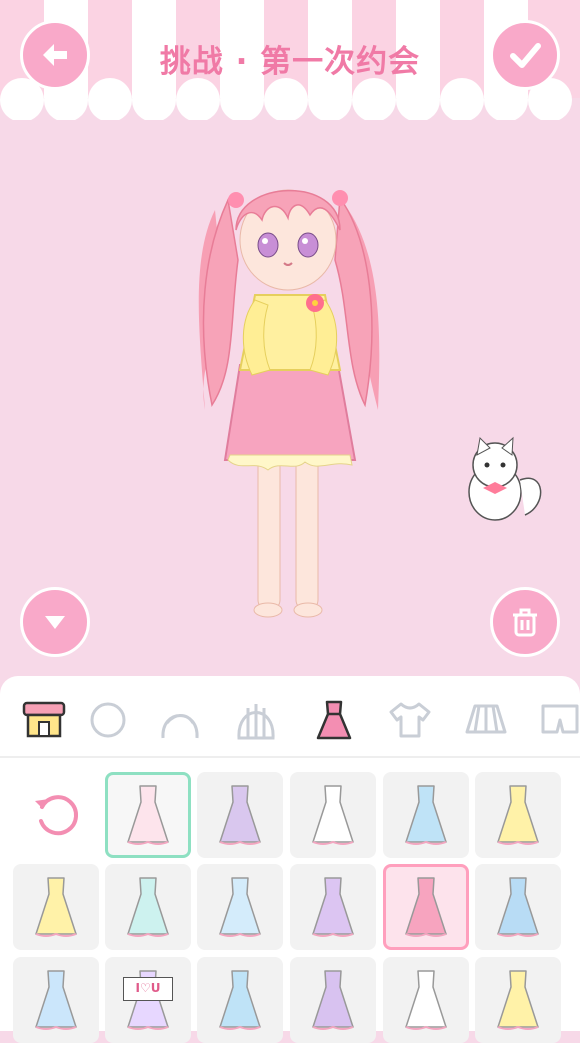 The image size is (580, 1043). I want to click on item-mint-ruffle-dress, so click(148, 907).